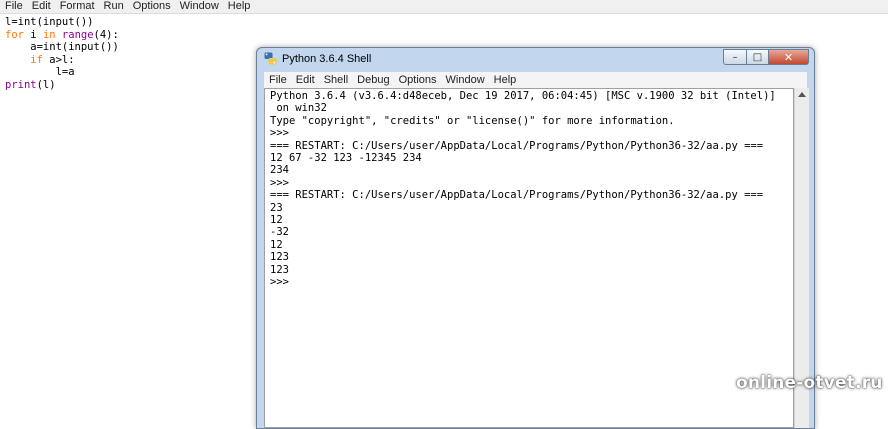 This screenshot has height=429, width=888. What do you see at coordinates (305, 80) in the screenshot?
I see `shell-menu-edit: Edit` at bounding box center [305, 80].